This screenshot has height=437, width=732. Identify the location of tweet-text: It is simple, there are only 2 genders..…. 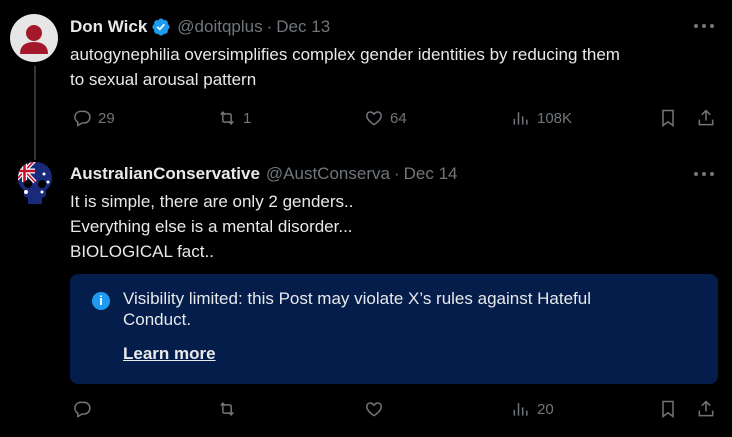
(211, 226).